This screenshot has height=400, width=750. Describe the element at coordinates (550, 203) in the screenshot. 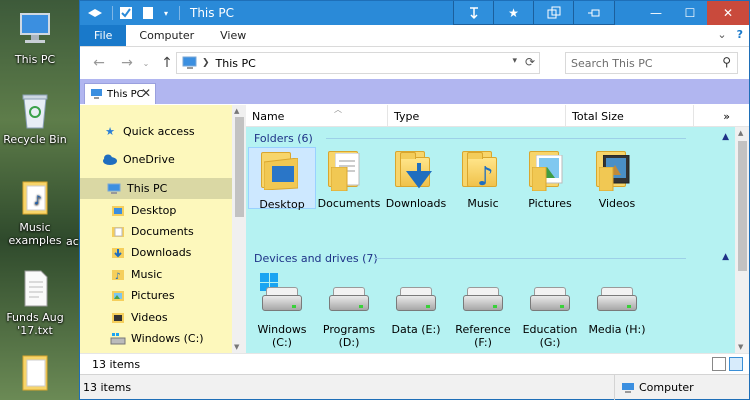

I see `folder-label: Pictures` at that location.